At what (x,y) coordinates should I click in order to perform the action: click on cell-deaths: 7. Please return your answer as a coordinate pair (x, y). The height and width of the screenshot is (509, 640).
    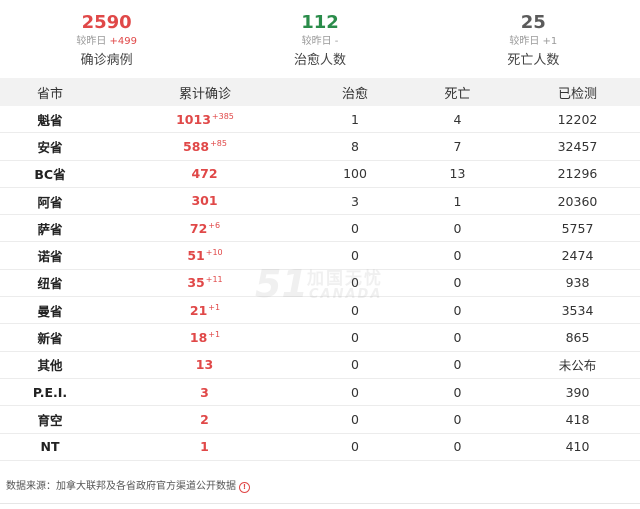
    Looking at the image, I should click on (457, 146).